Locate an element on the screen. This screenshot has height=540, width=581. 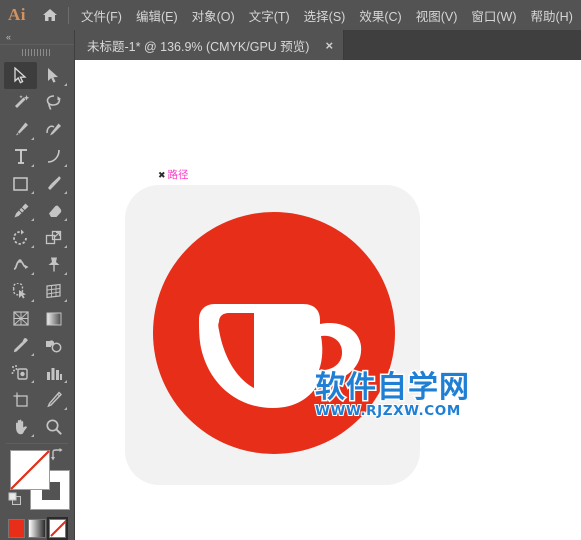
eyedropper-icon is located at coordinates (20, 345).